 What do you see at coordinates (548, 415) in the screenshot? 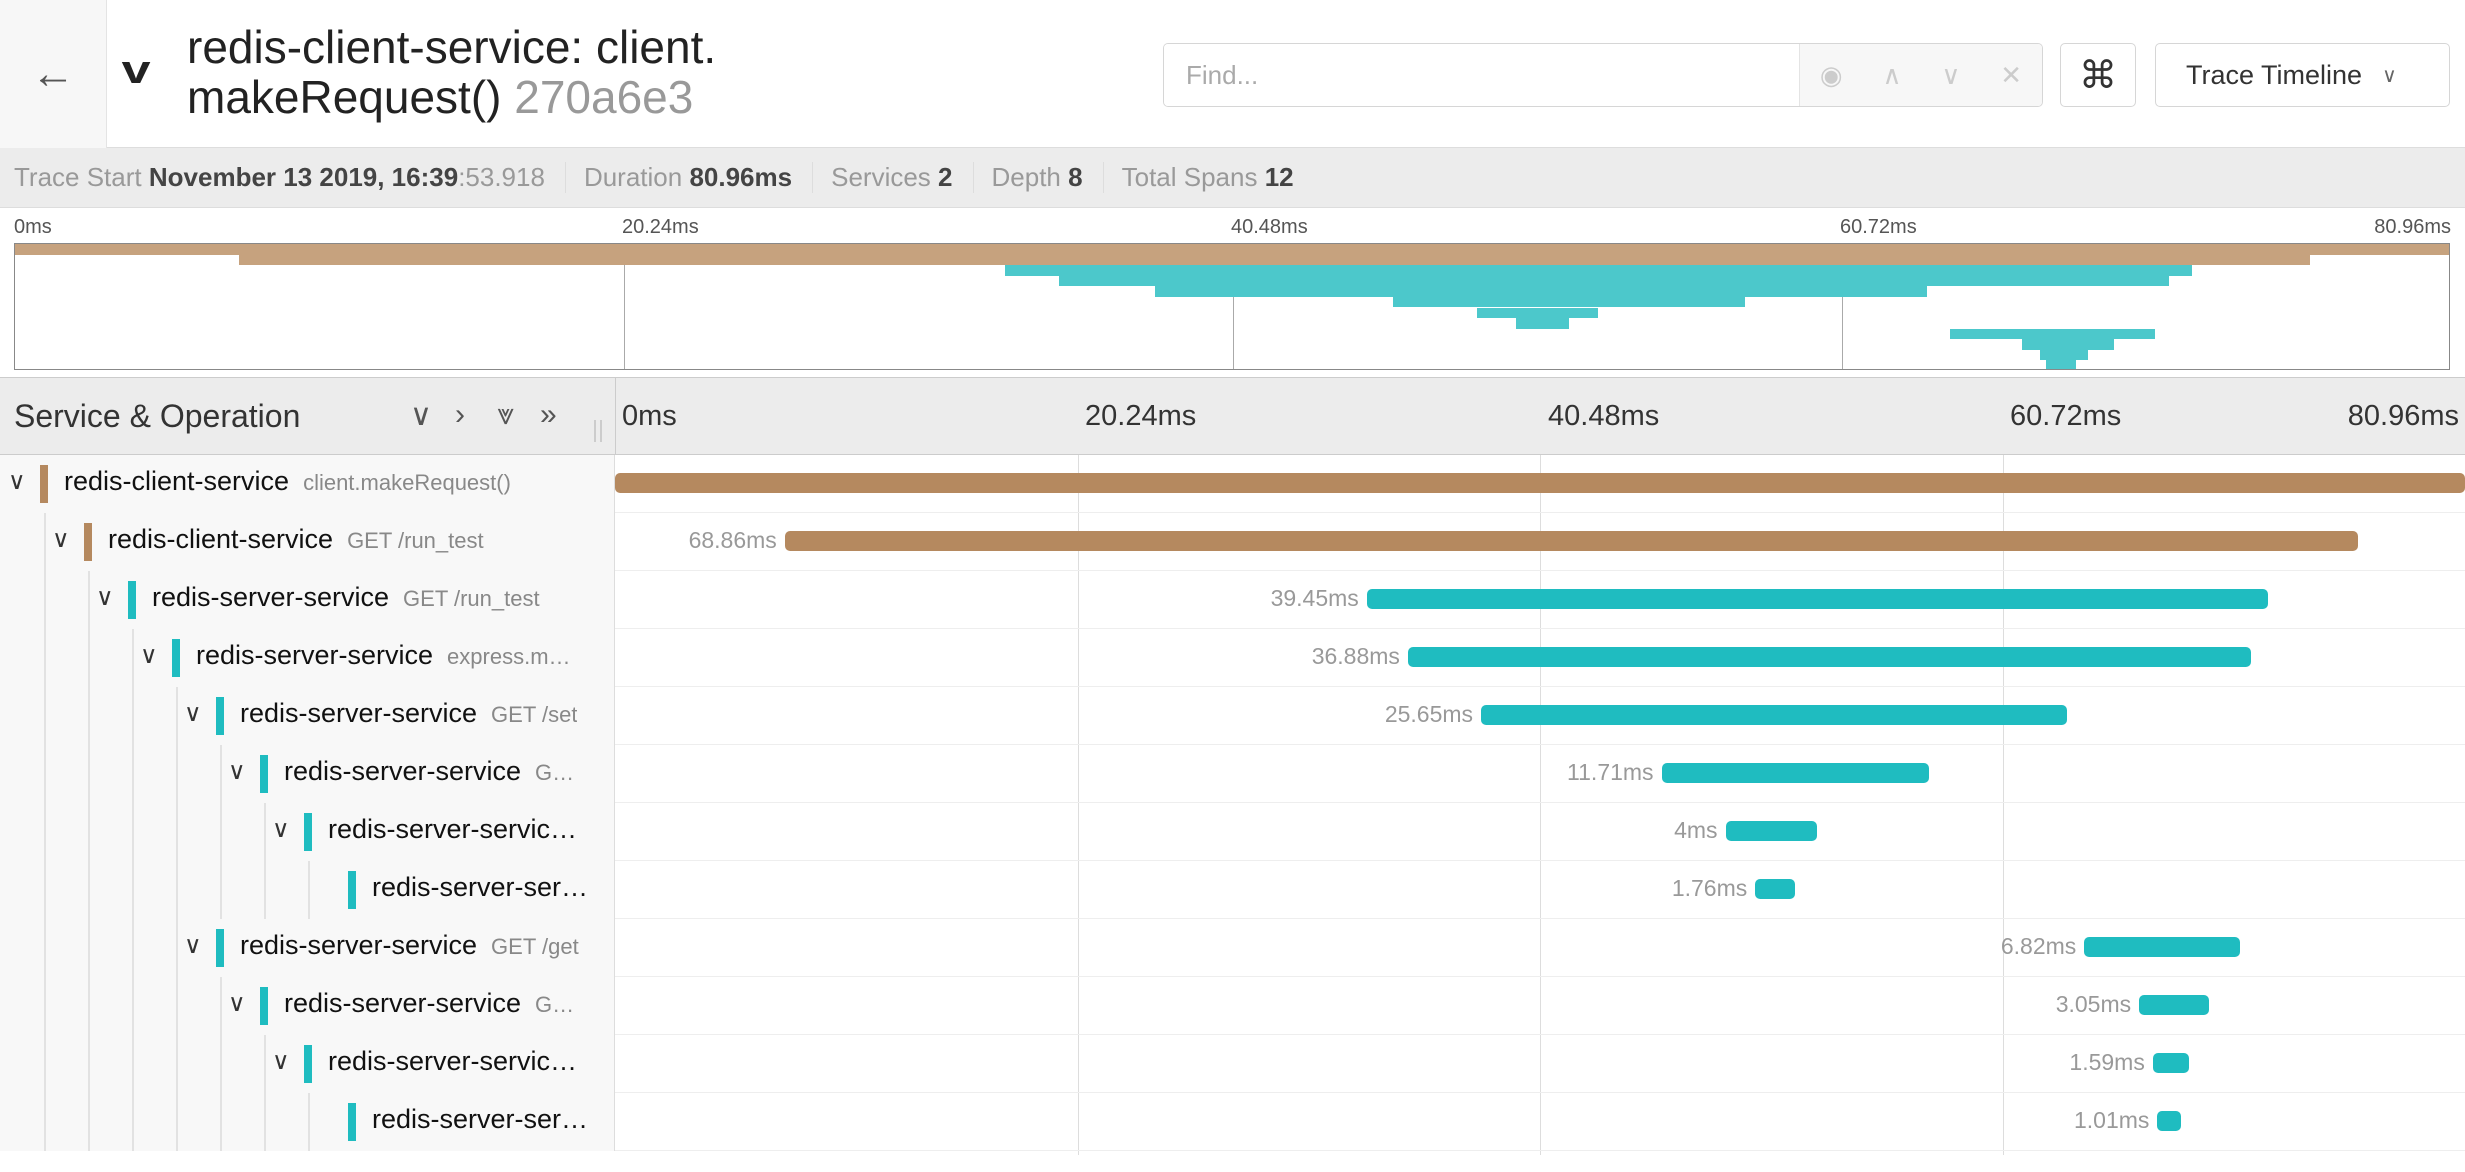
I see `collapse-all-icon: »` at bounding box center [548, 415].